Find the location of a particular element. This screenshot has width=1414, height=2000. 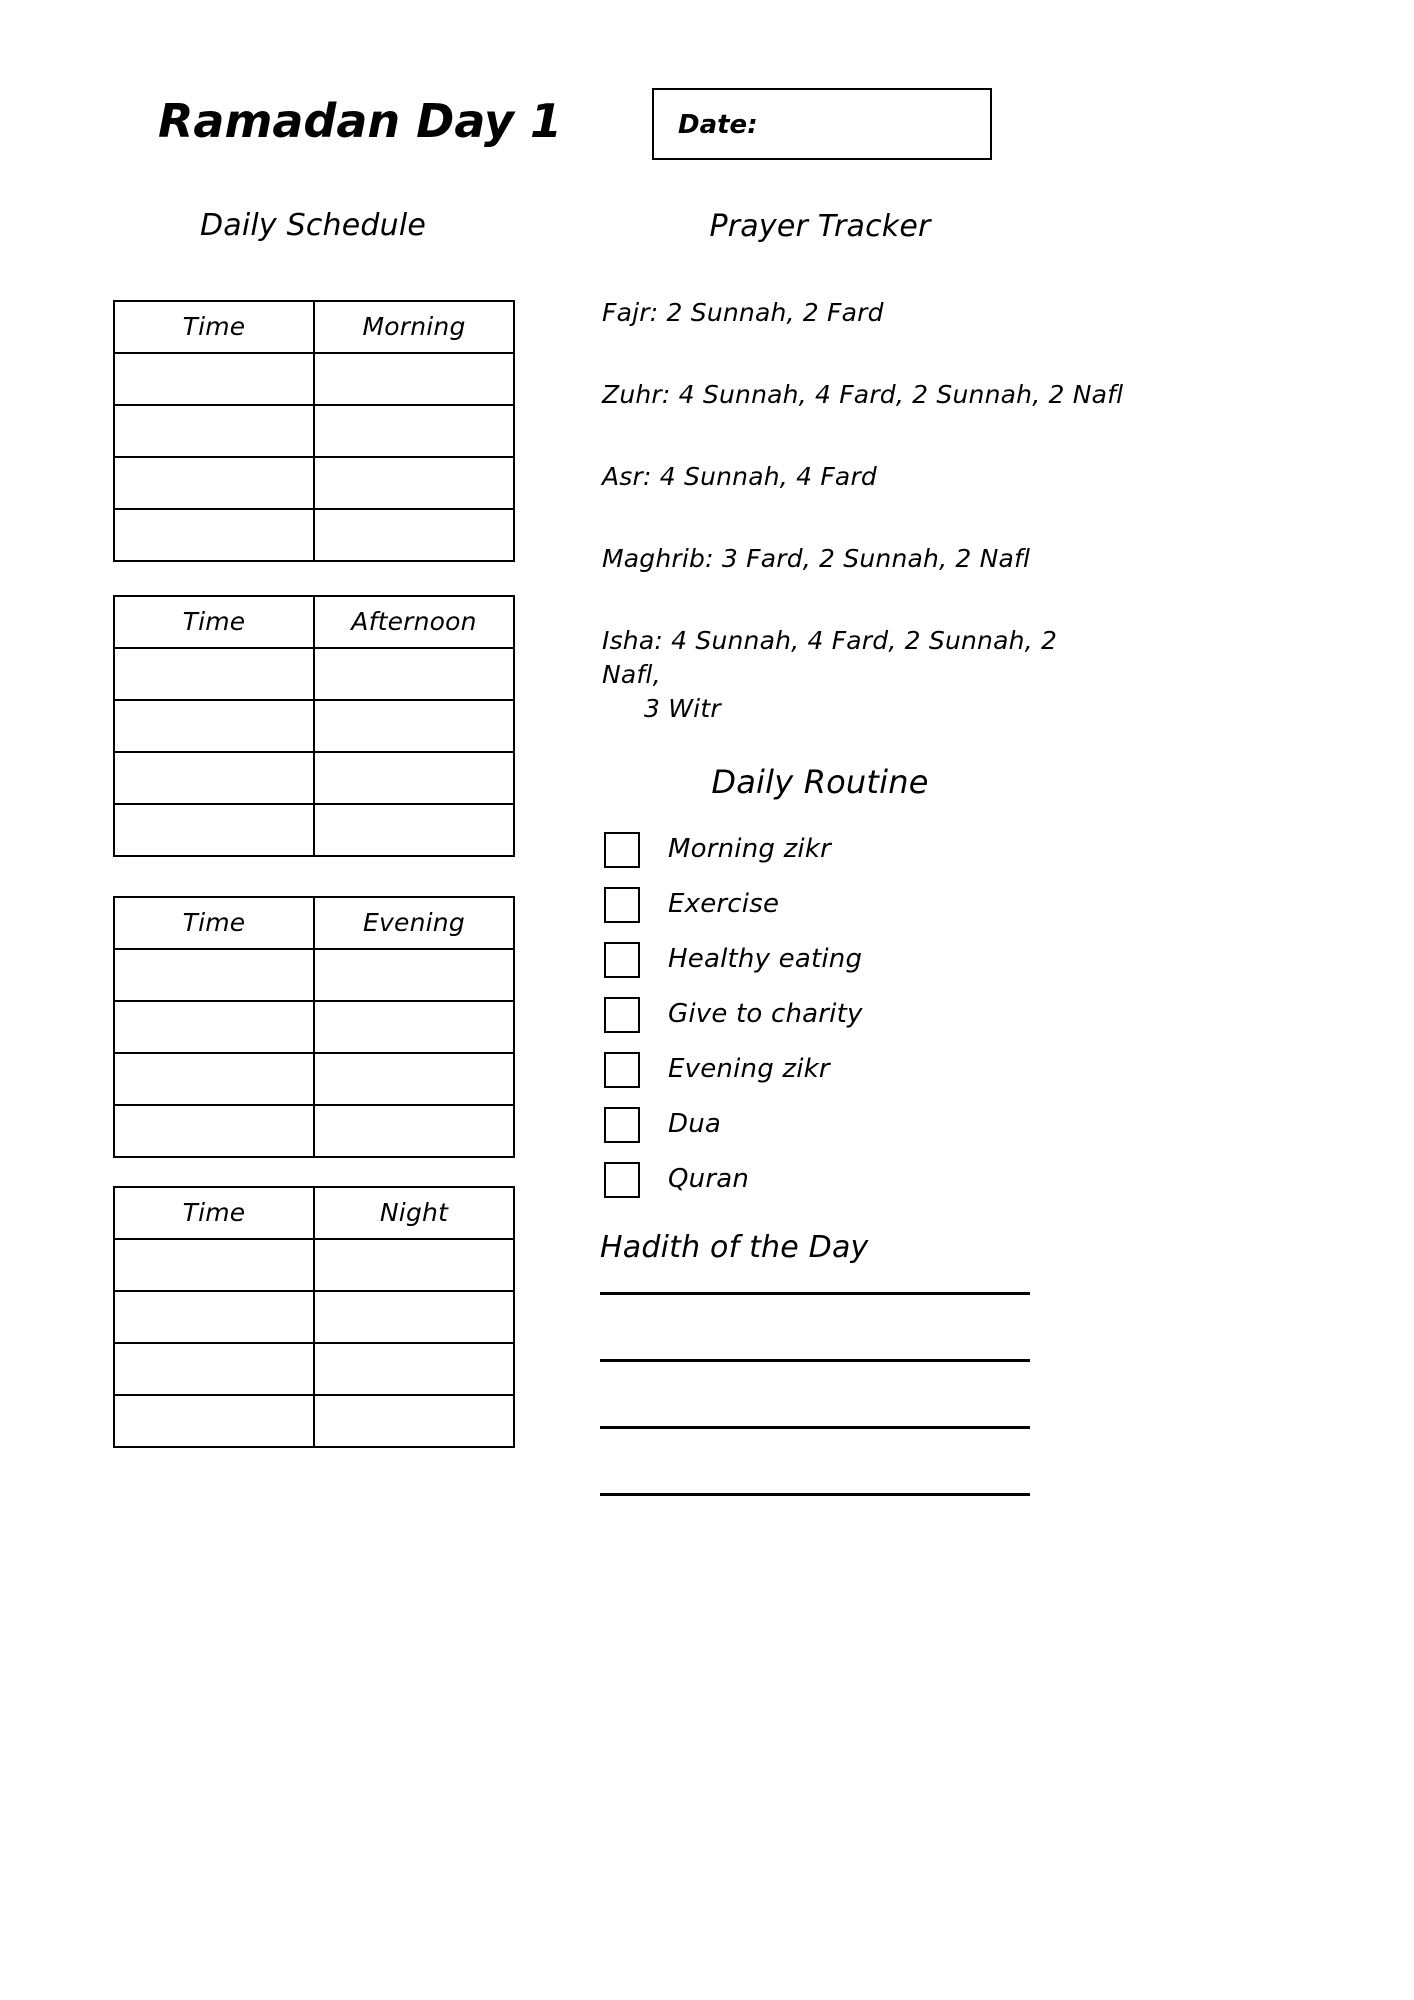

prayer-entry-zuhr: Zuhr: 4 Sunnah, 4 Fard, 2 Sunnah, 2 Nafl is located at coordinates (863, 394).